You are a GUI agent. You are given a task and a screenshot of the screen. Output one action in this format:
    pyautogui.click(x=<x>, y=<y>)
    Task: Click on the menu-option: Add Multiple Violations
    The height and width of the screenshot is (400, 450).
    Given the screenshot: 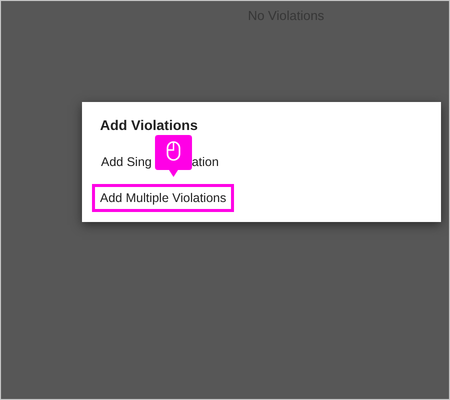 What is the action you would take?
    pyautogui.click(x=163, y=198)
    